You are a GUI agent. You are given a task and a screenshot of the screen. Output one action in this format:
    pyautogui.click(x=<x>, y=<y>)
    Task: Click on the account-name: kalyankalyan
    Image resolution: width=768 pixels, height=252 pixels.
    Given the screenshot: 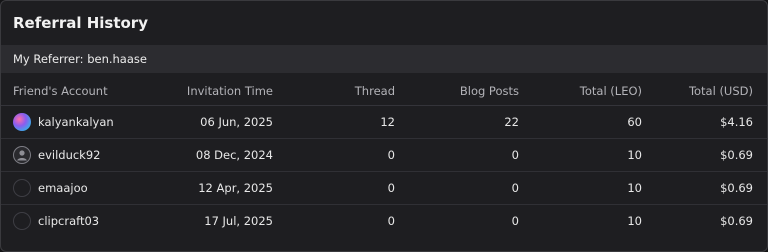 What is the action you would take?
    pyautogui.click(x=76, y=122)
    